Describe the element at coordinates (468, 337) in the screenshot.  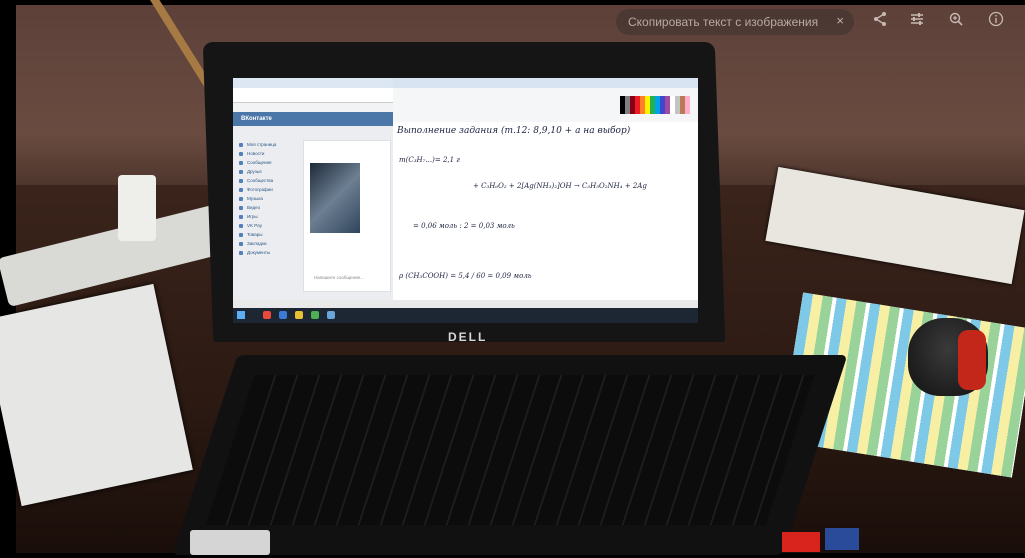
I see `dell-logo: DELL` at that location.